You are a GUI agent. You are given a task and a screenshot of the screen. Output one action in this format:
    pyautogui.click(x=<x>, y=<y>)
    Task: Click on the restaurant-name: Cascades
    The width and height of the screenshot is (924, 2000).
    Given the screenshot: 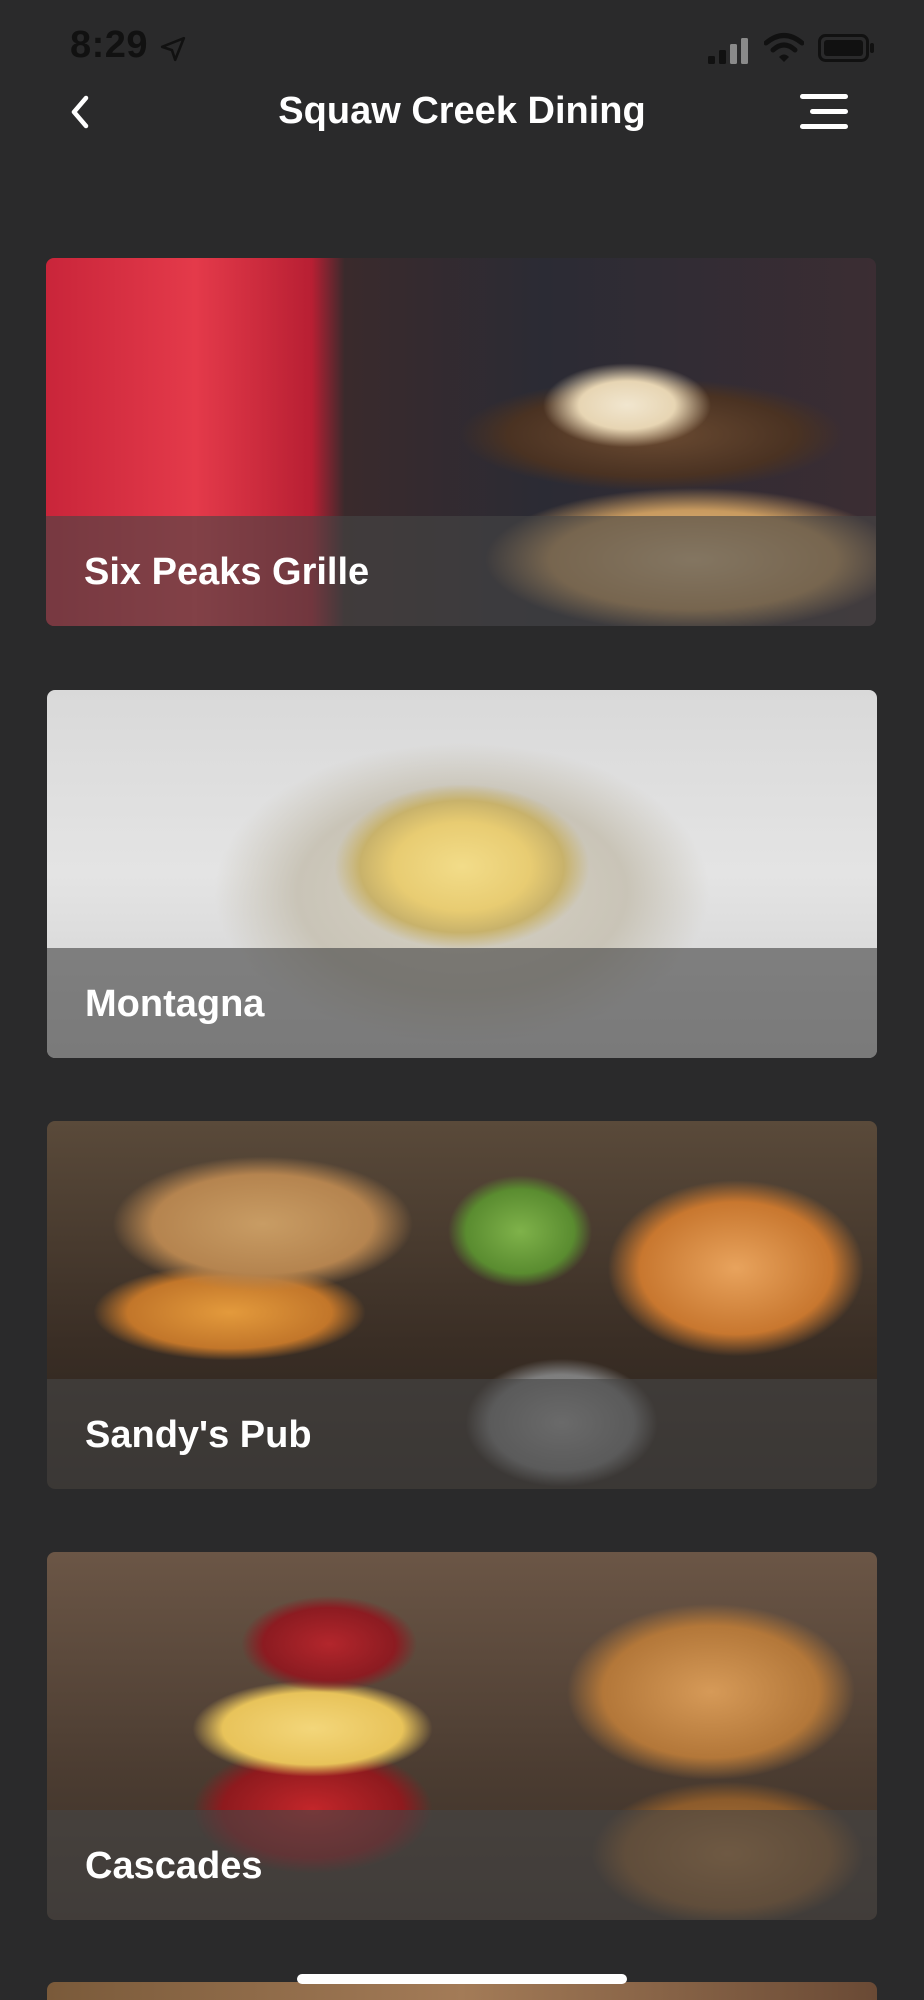 What is the action you would take?
    pyautogui.click(x=174, y=1866)
    